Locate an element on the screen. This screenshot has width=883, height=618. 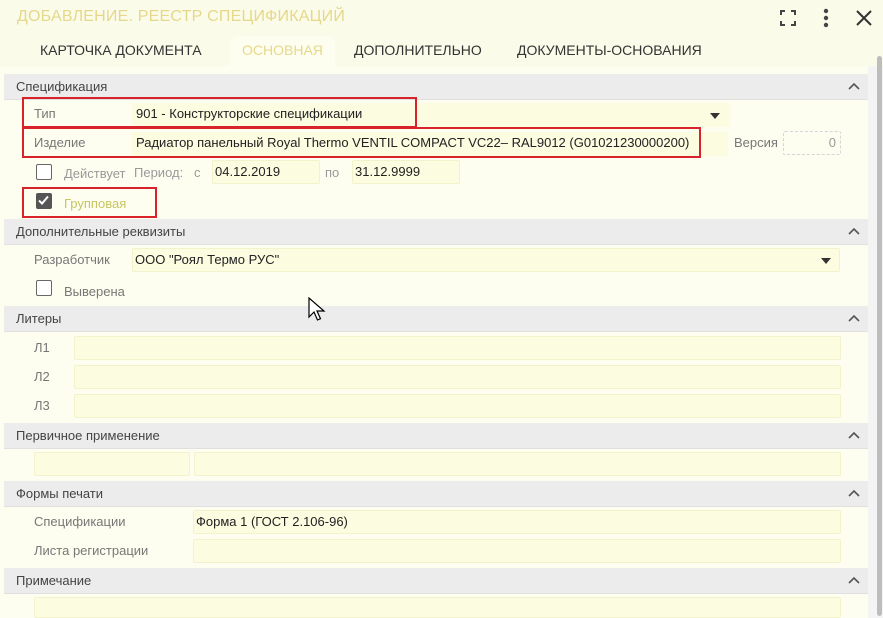
period-to-field: 31.12.9999 is located at coordinates (406, 172).